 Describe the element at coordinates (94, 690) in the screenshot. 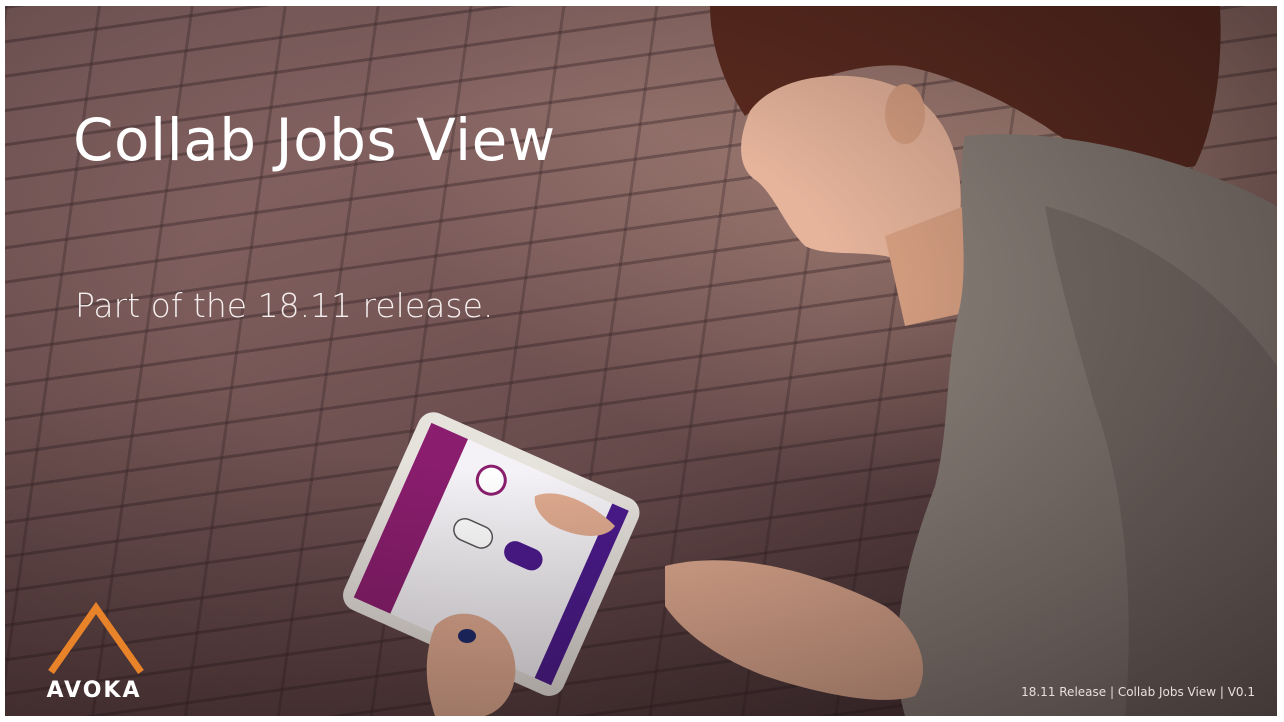

I see `avoka-logo-text: AVOKA` at that location.